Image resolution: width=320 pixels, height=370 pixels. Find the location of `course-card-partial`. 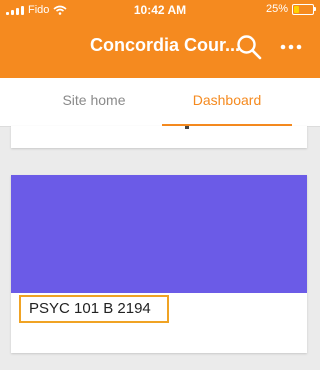

course-card-partial is located at coordinates (159, 137).